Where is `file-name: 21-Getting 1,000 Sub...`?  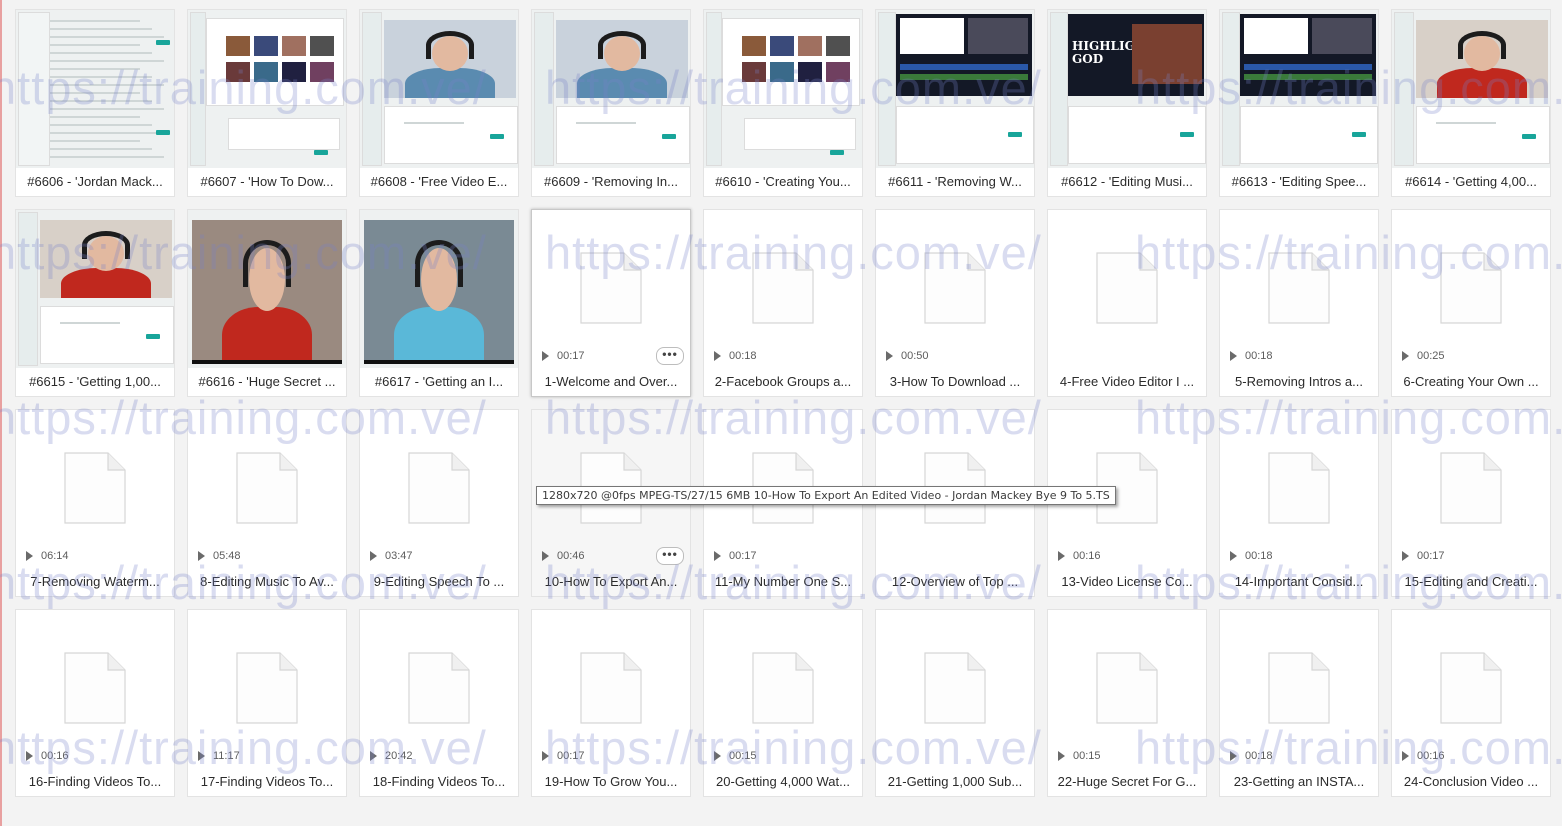 file-name: 21-Getting 1,000 Sub... is located at coordinates (955, 781).